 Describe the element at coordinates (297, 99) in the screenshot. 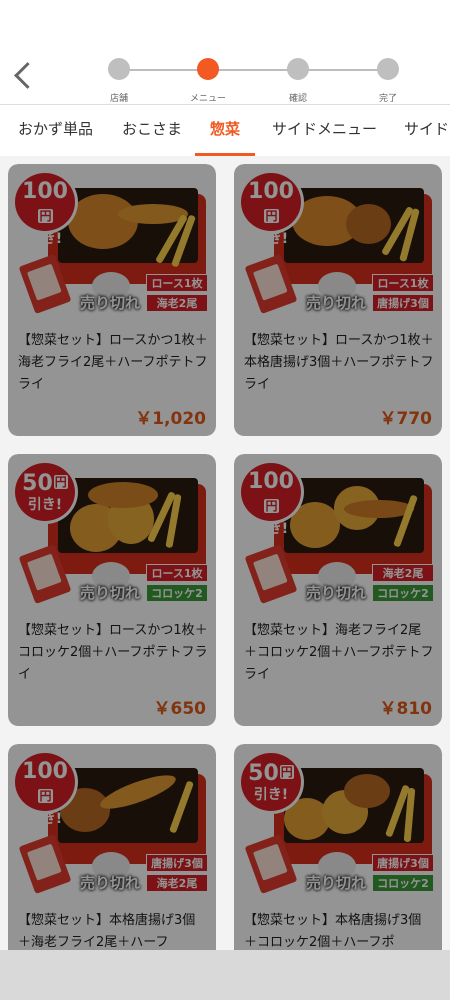

I see `step-label: 確認` at that location.